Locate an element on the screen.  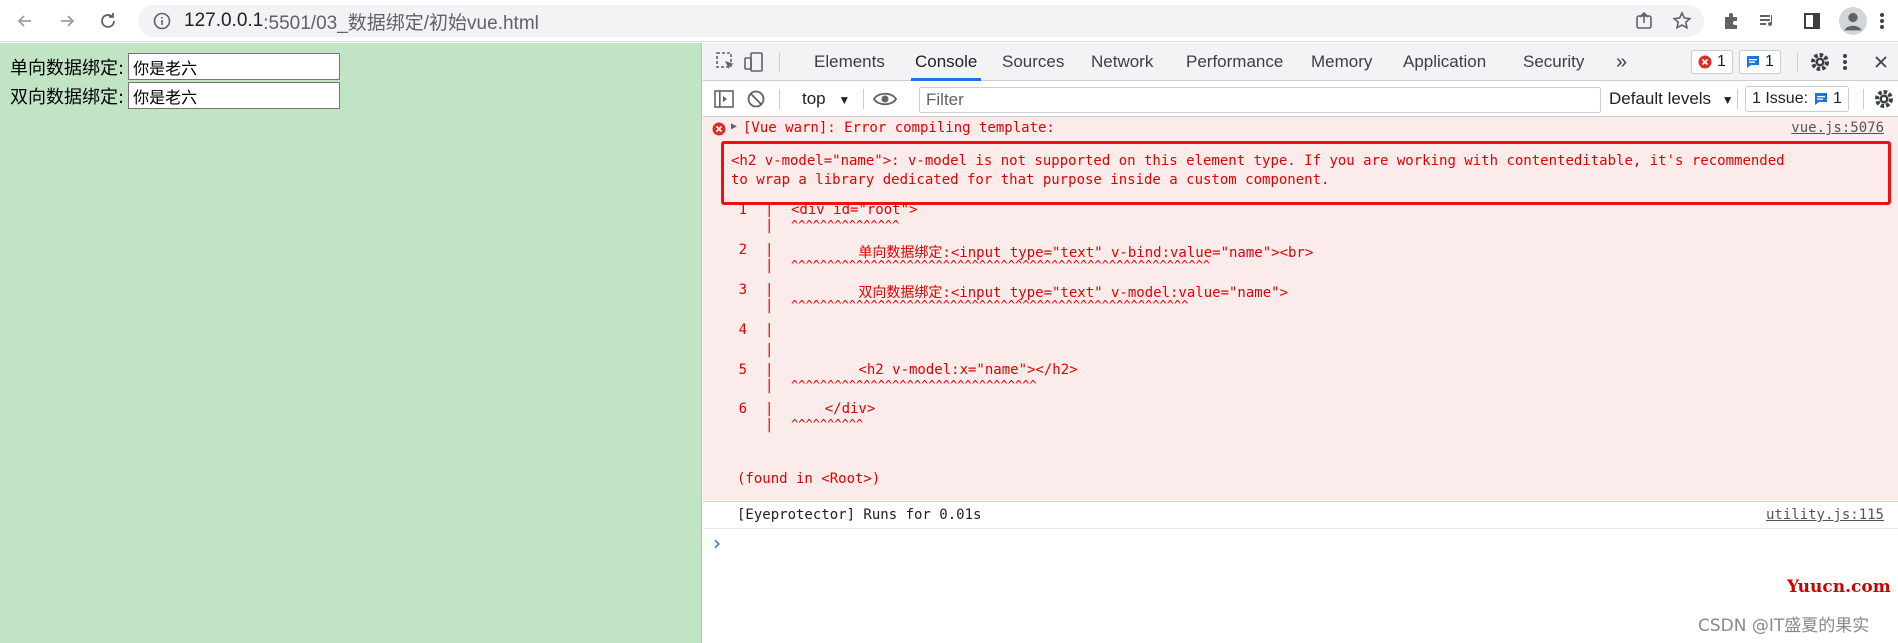
url-path: :5501/03_数据绑定/初始vue.html is located at coordinates (401, 23).